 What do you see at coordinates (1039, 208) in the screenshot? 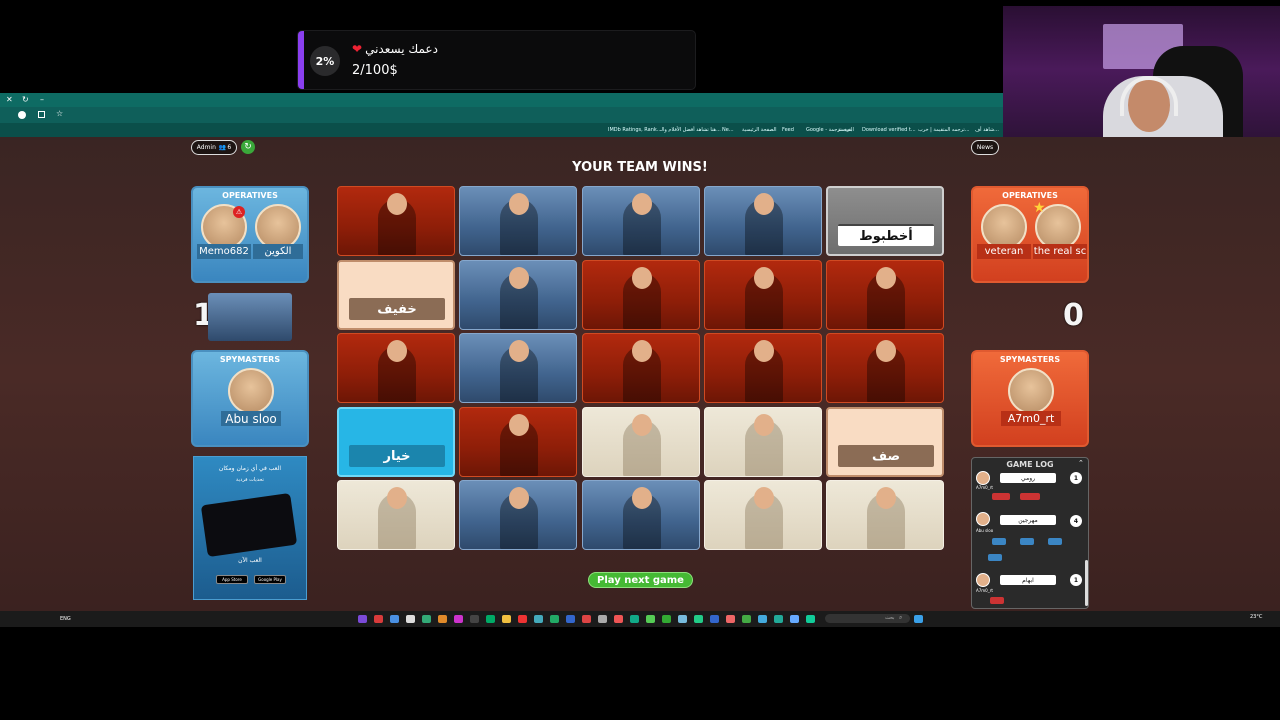
I see `star-icon: ★` at bounding box center [1039, 208].